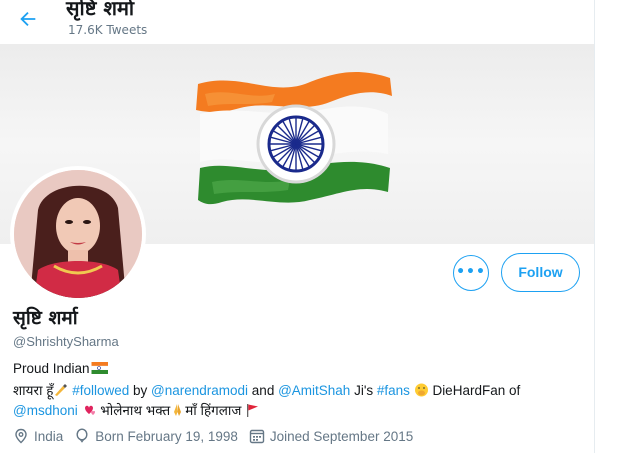 Image resolution: width=628 pixels, height=453 pixels. I want to click on location-pin-icon, so click(21, 436).